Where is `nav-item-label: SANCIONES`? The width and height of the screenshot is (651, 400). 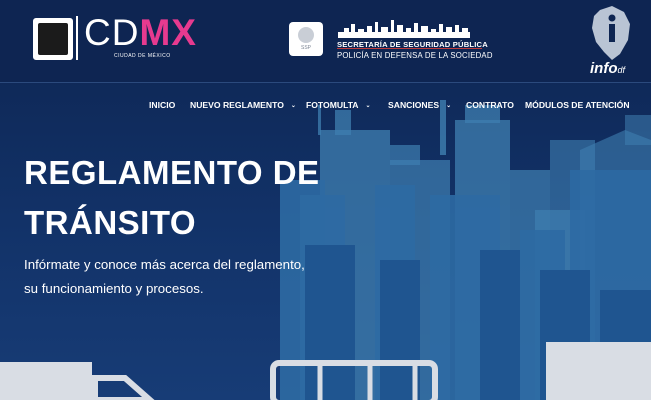 nav-item-label: SANCIONES is located at coordinates (414, 105).